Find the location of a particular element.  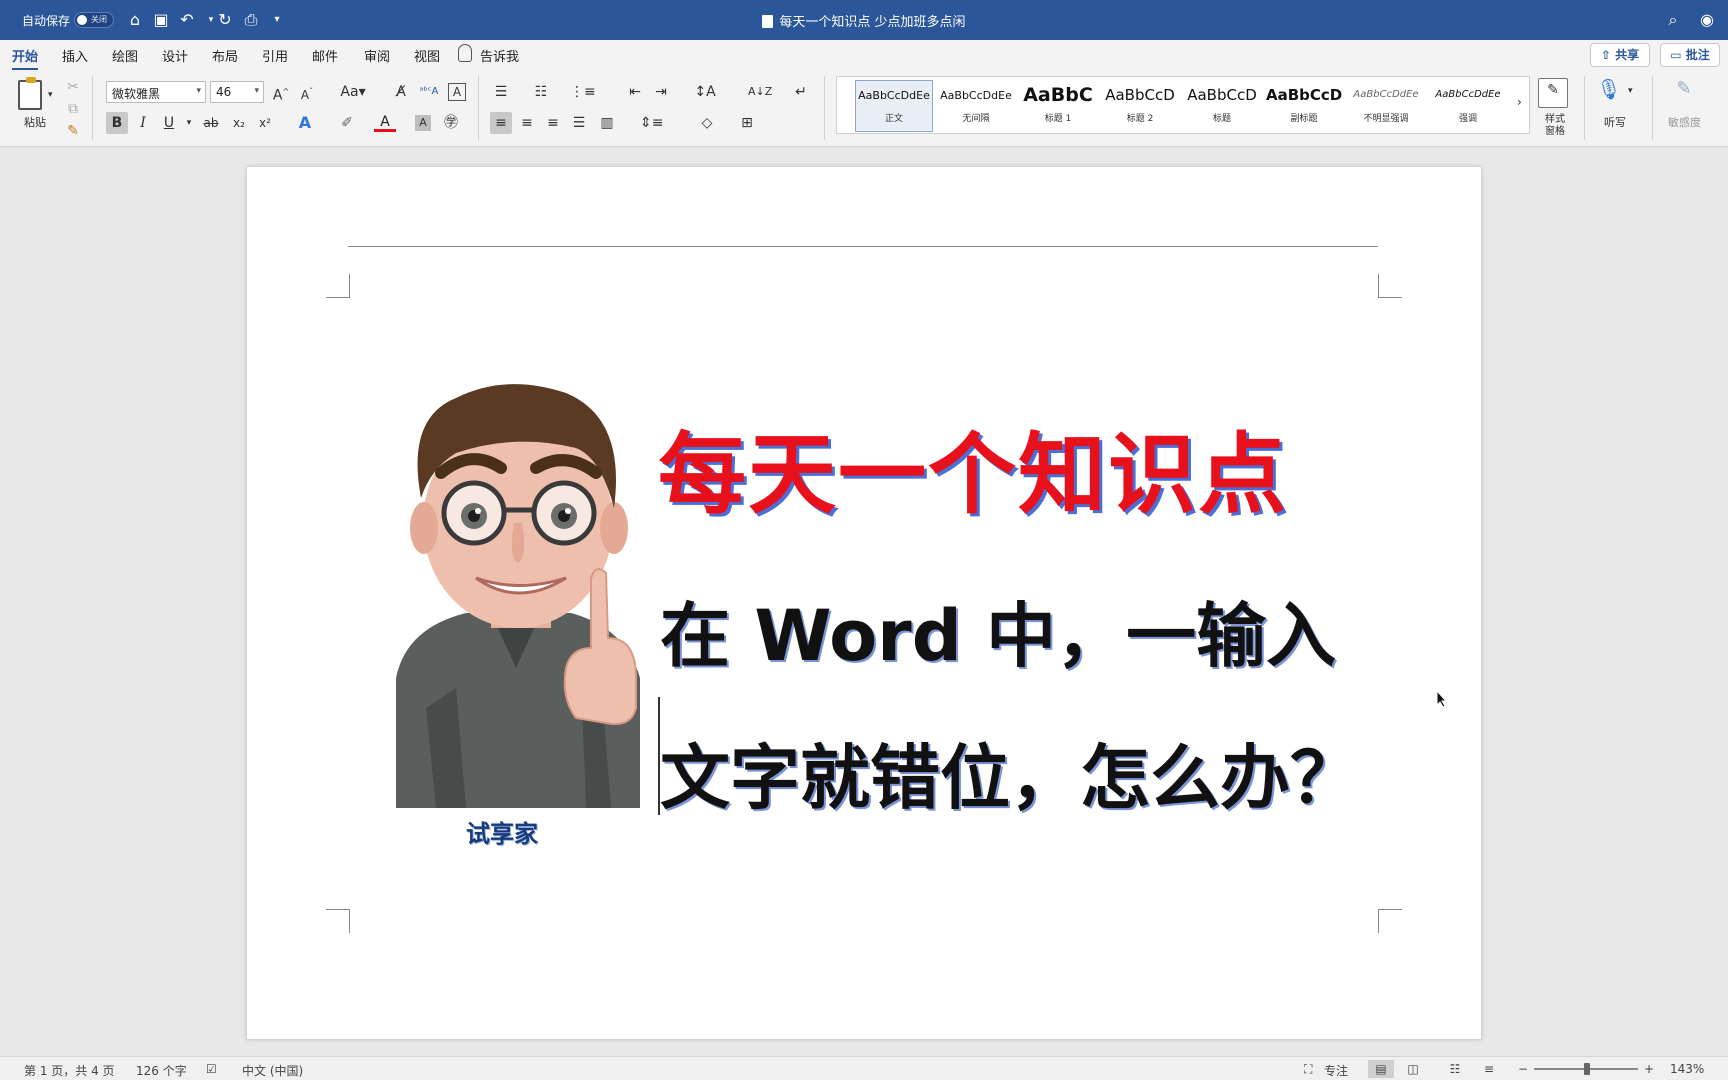

tab-home: 开始 is located at coordinates (25, 58).